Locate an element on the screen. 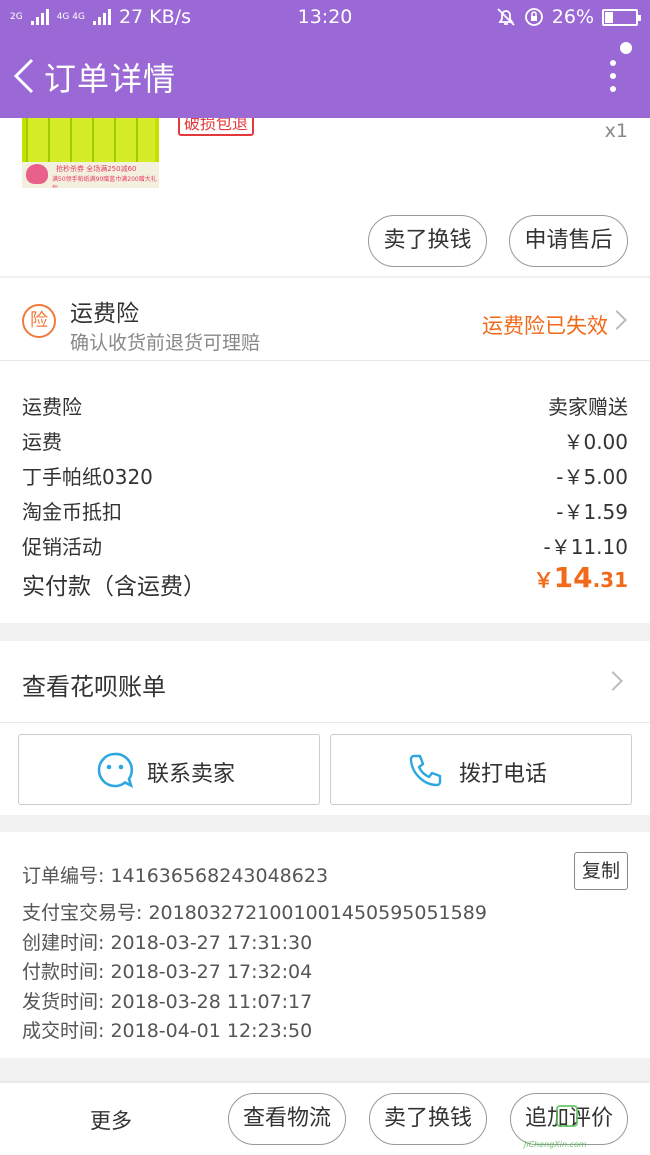 The height and width of the screenshot is (1155, 650). insurance-status: 运费险已失效 is located at coordinates (545, 326).